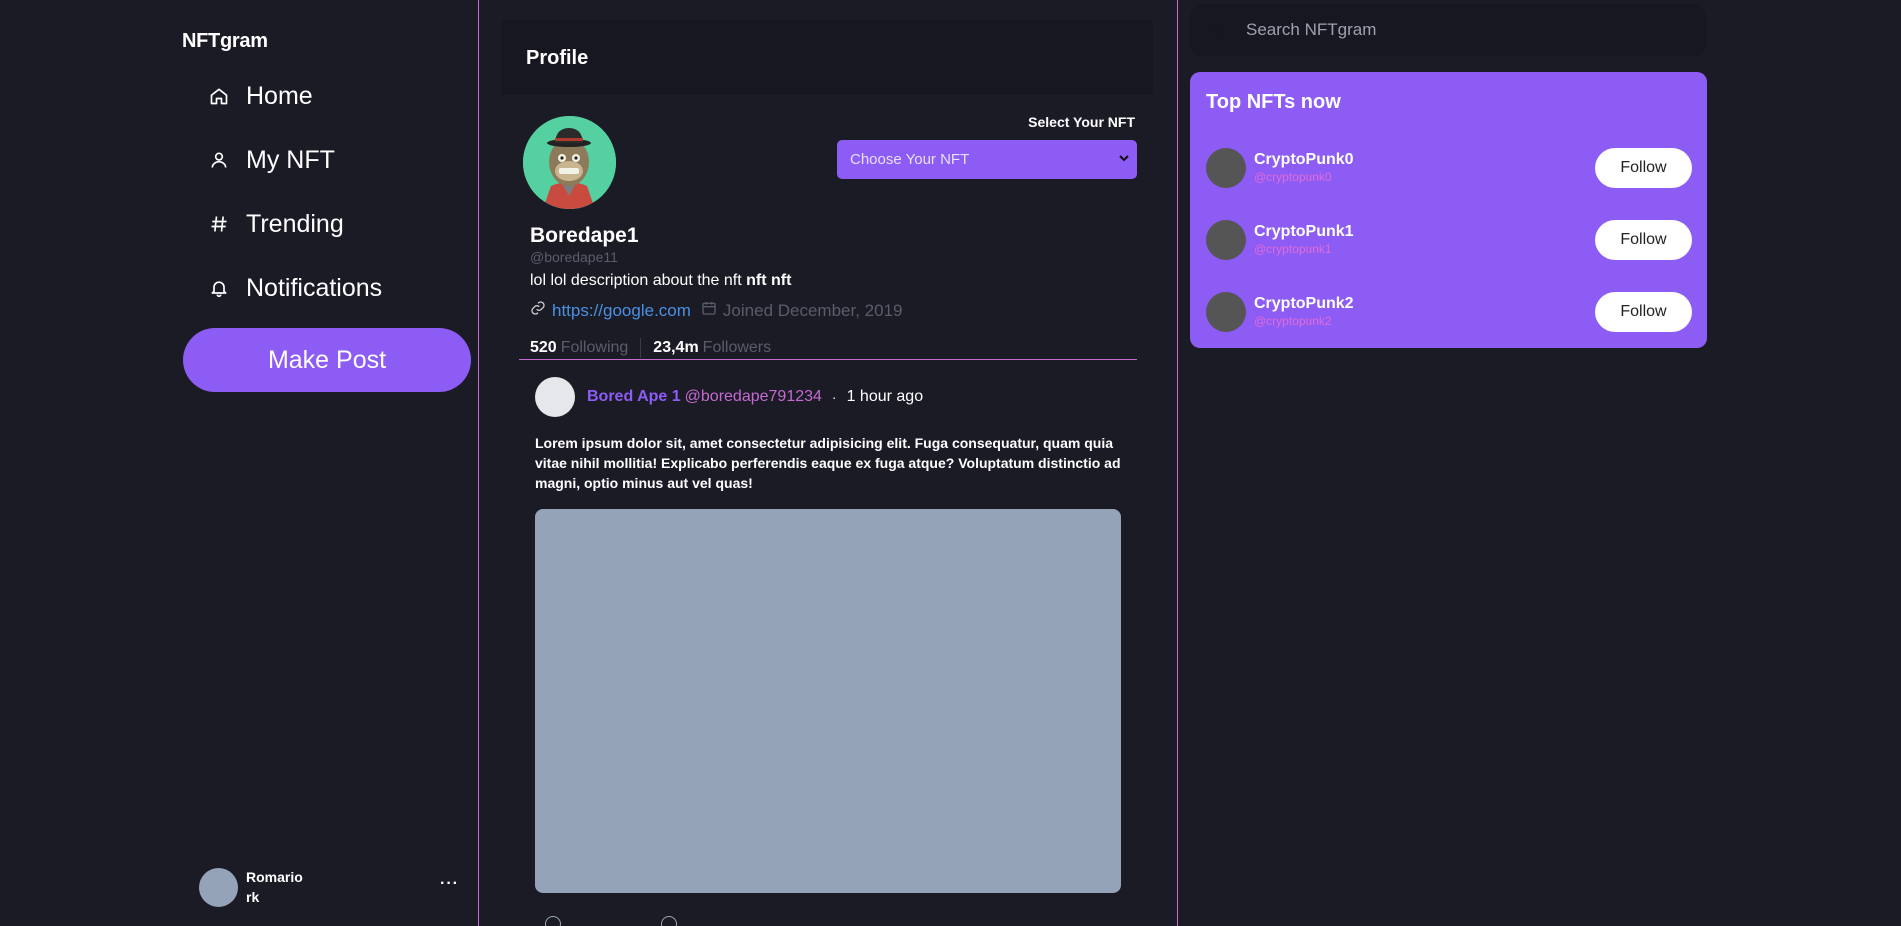  I want to click on bell-icon, so click(219, 288).